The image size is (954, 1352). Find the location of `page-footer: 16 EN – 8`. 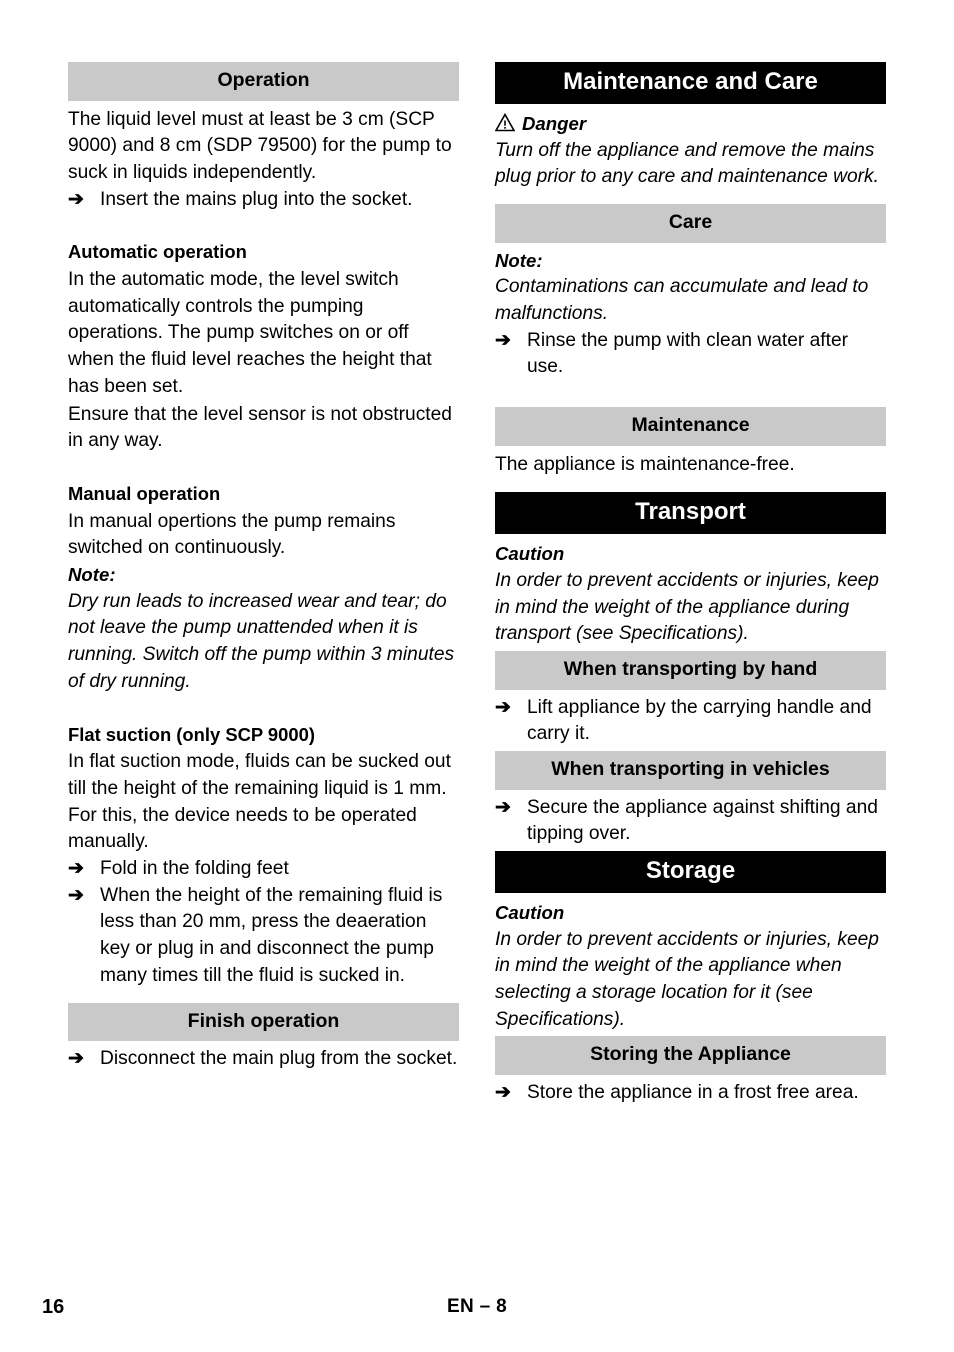

page-footer: 16 EN – 8 is located at coordinates (477, 1313).